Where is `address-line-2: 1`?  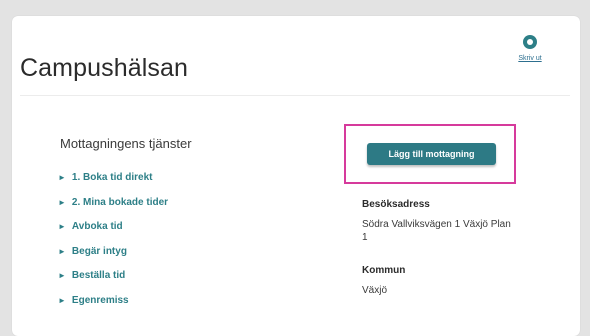 address-line-2: 1 is located at coordinates (365, 237).